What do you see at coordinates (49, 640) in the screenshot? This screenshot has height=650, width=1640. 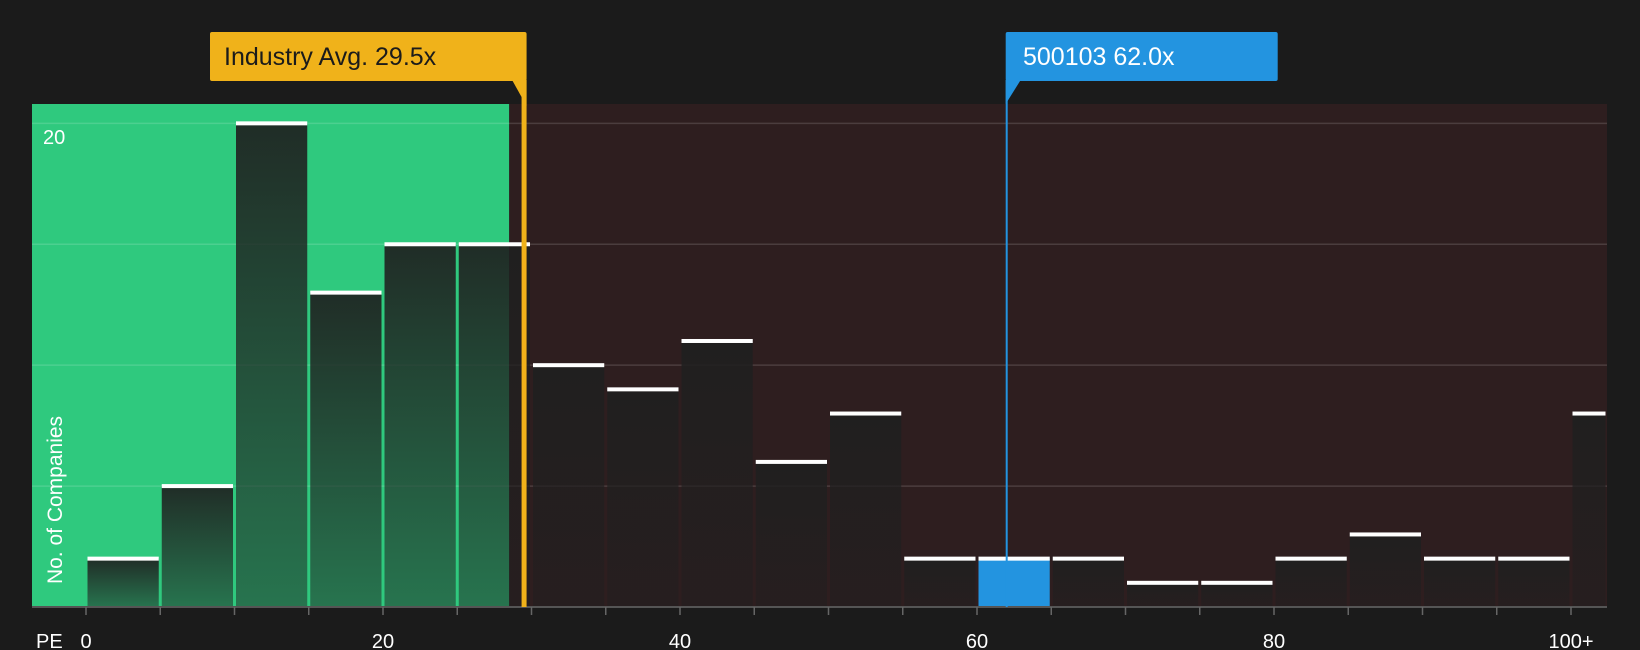 I see `x-axis-label: PE` at bounding box center [49, 640].